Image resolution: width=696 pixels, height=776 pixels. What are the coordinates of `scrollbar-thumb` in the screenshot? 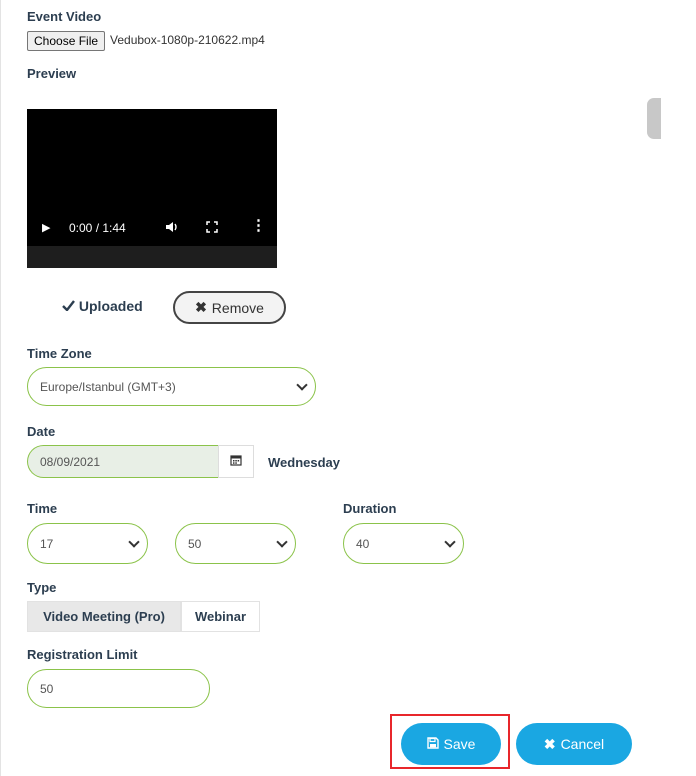 It's located at (654, 118).